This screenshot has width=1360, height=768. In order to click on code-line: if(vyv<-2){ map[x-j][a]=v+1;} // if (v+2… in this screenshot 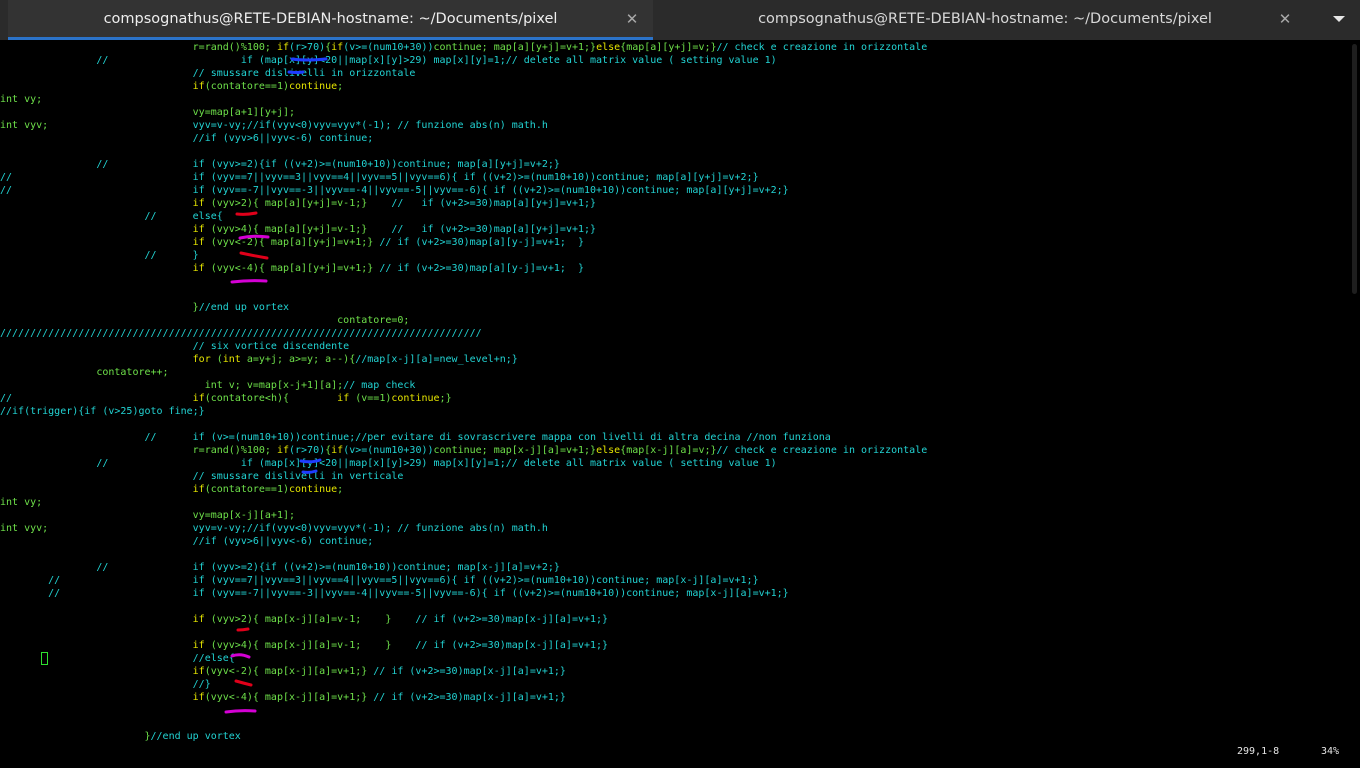, I will do `click(463, 671)`.